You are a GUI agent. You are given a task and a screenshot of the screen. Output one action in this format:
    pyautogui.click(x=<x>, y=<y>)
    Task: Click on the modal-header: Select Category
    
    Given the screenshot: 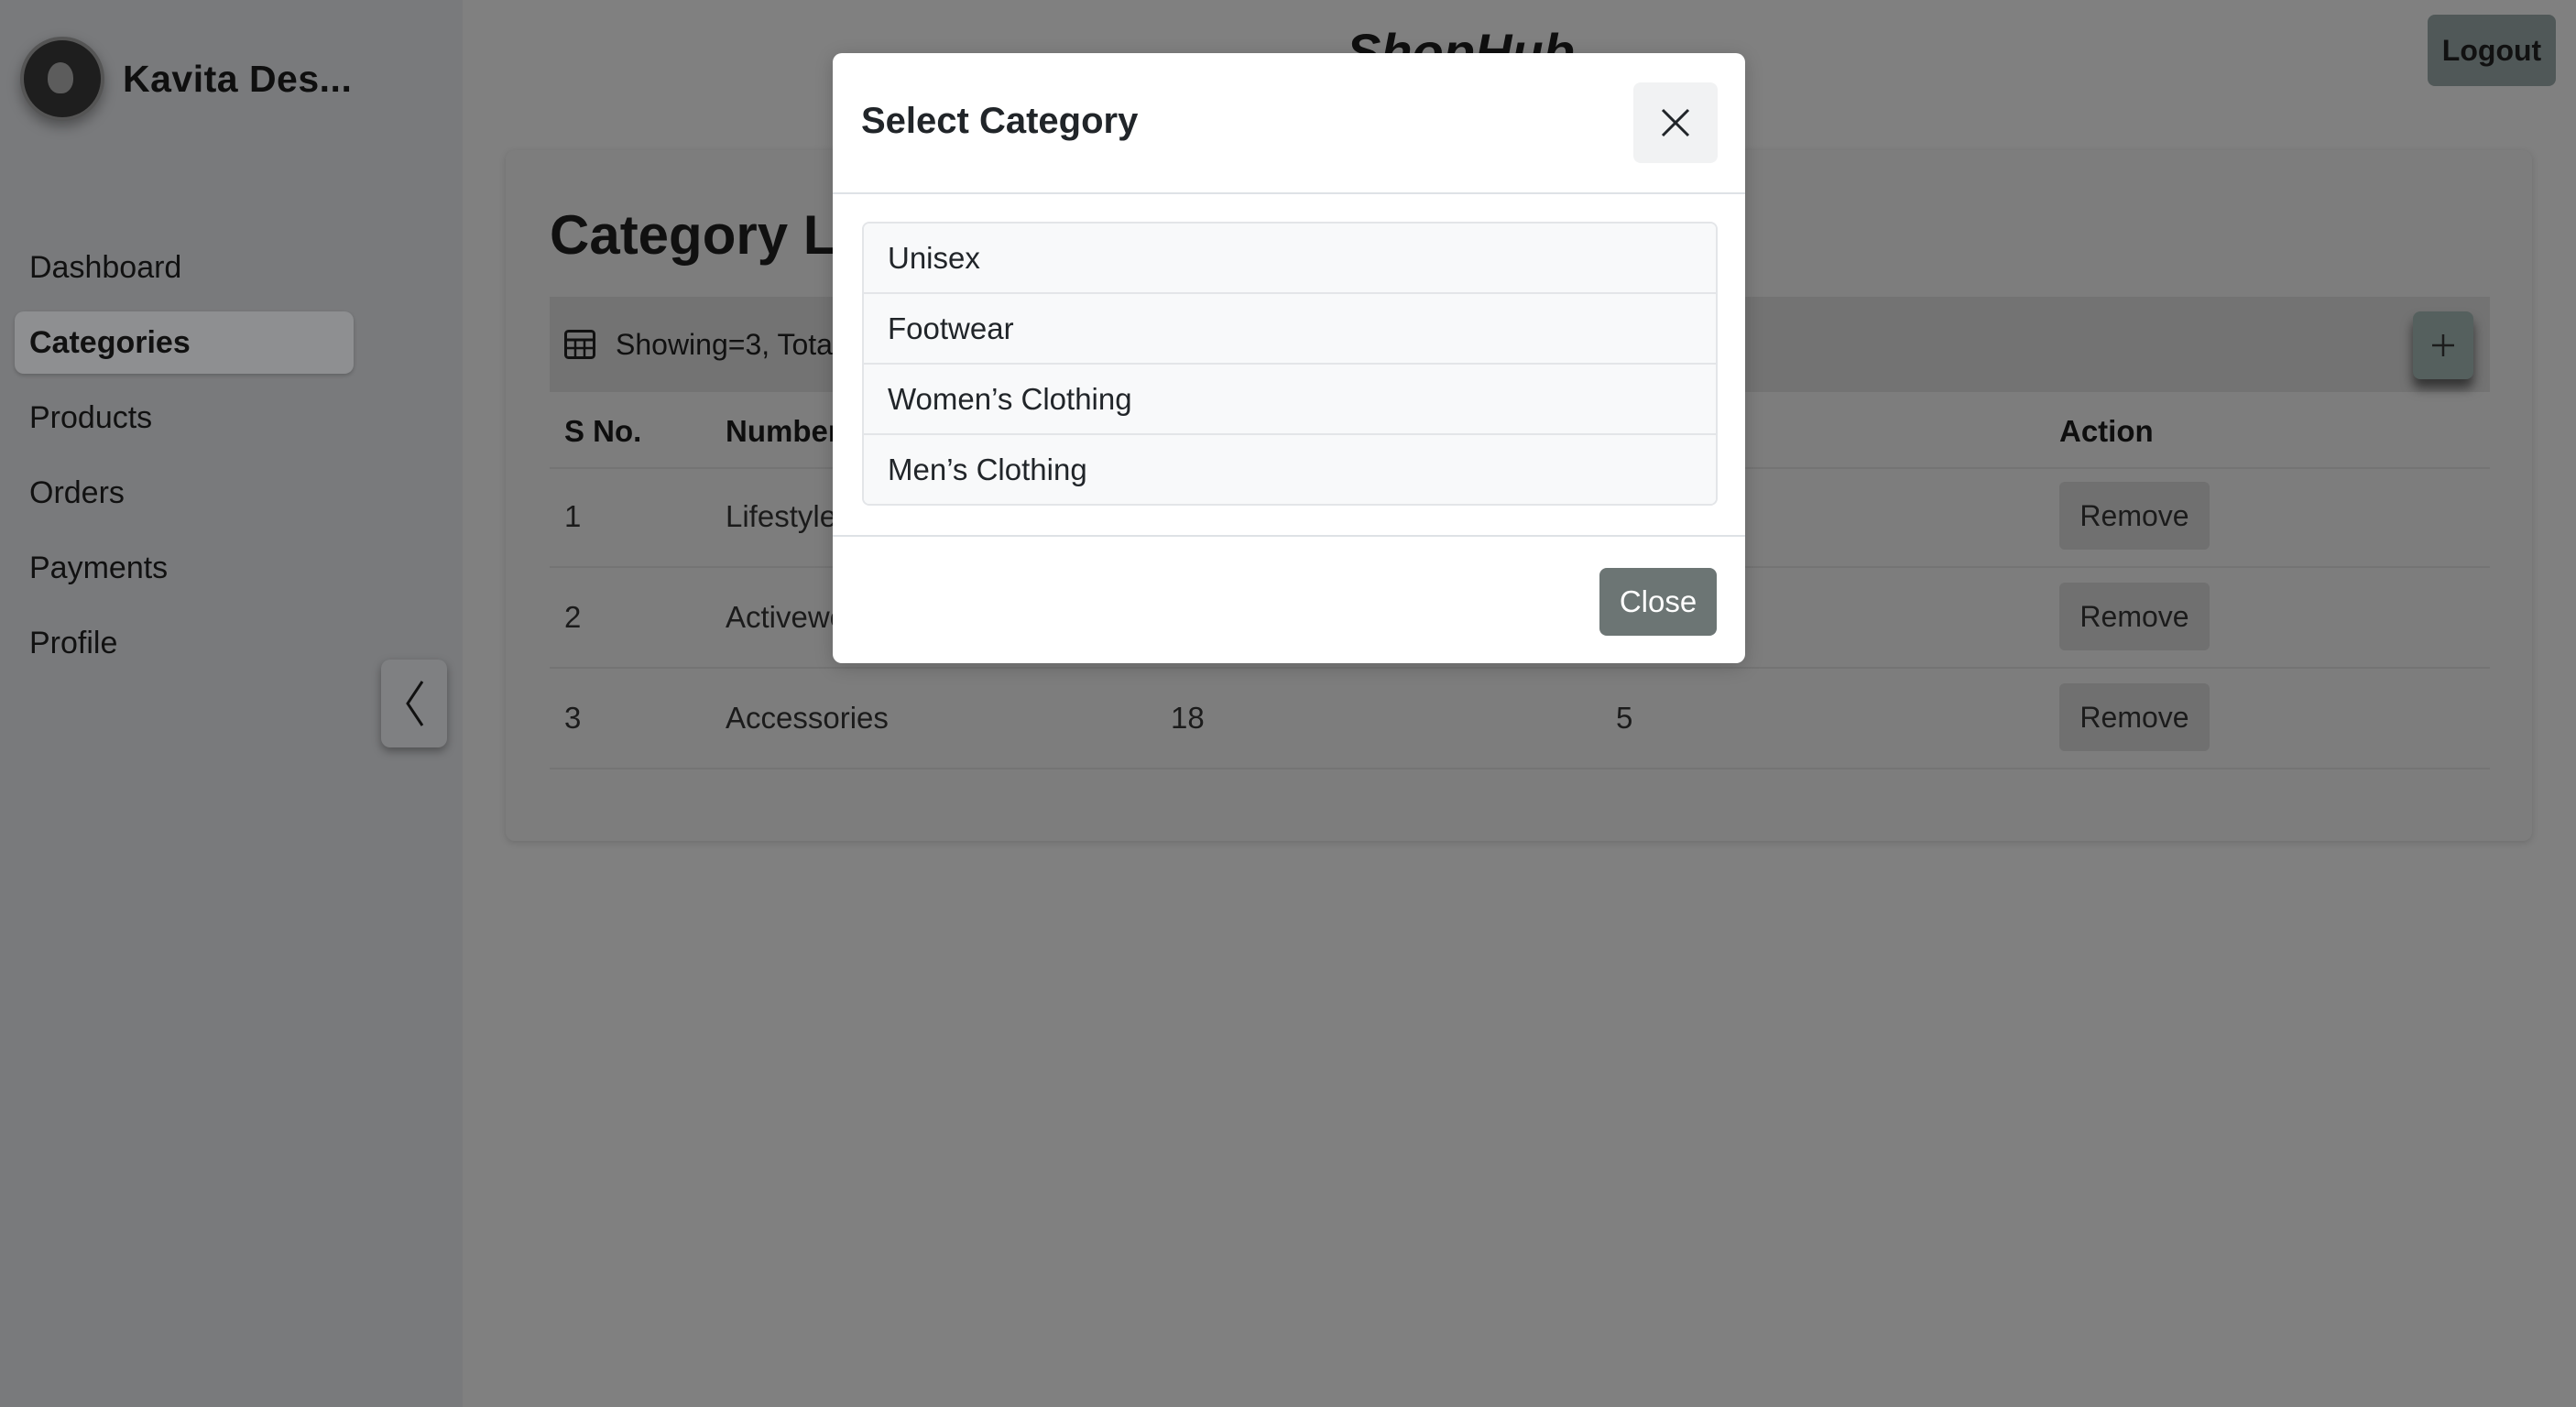 What is the action you would take?
    pyautogui.click(x=1289, y=123)
    